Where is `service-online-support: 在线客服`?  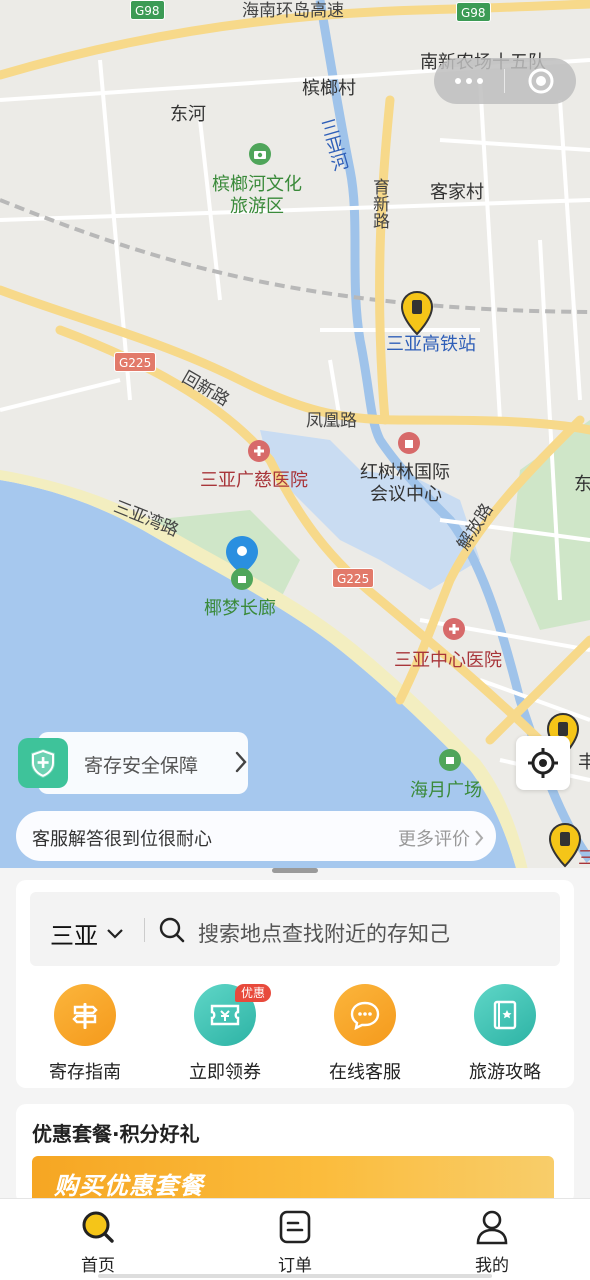
service-online-support: 在线客服 is located at coordinates (365, 1034).